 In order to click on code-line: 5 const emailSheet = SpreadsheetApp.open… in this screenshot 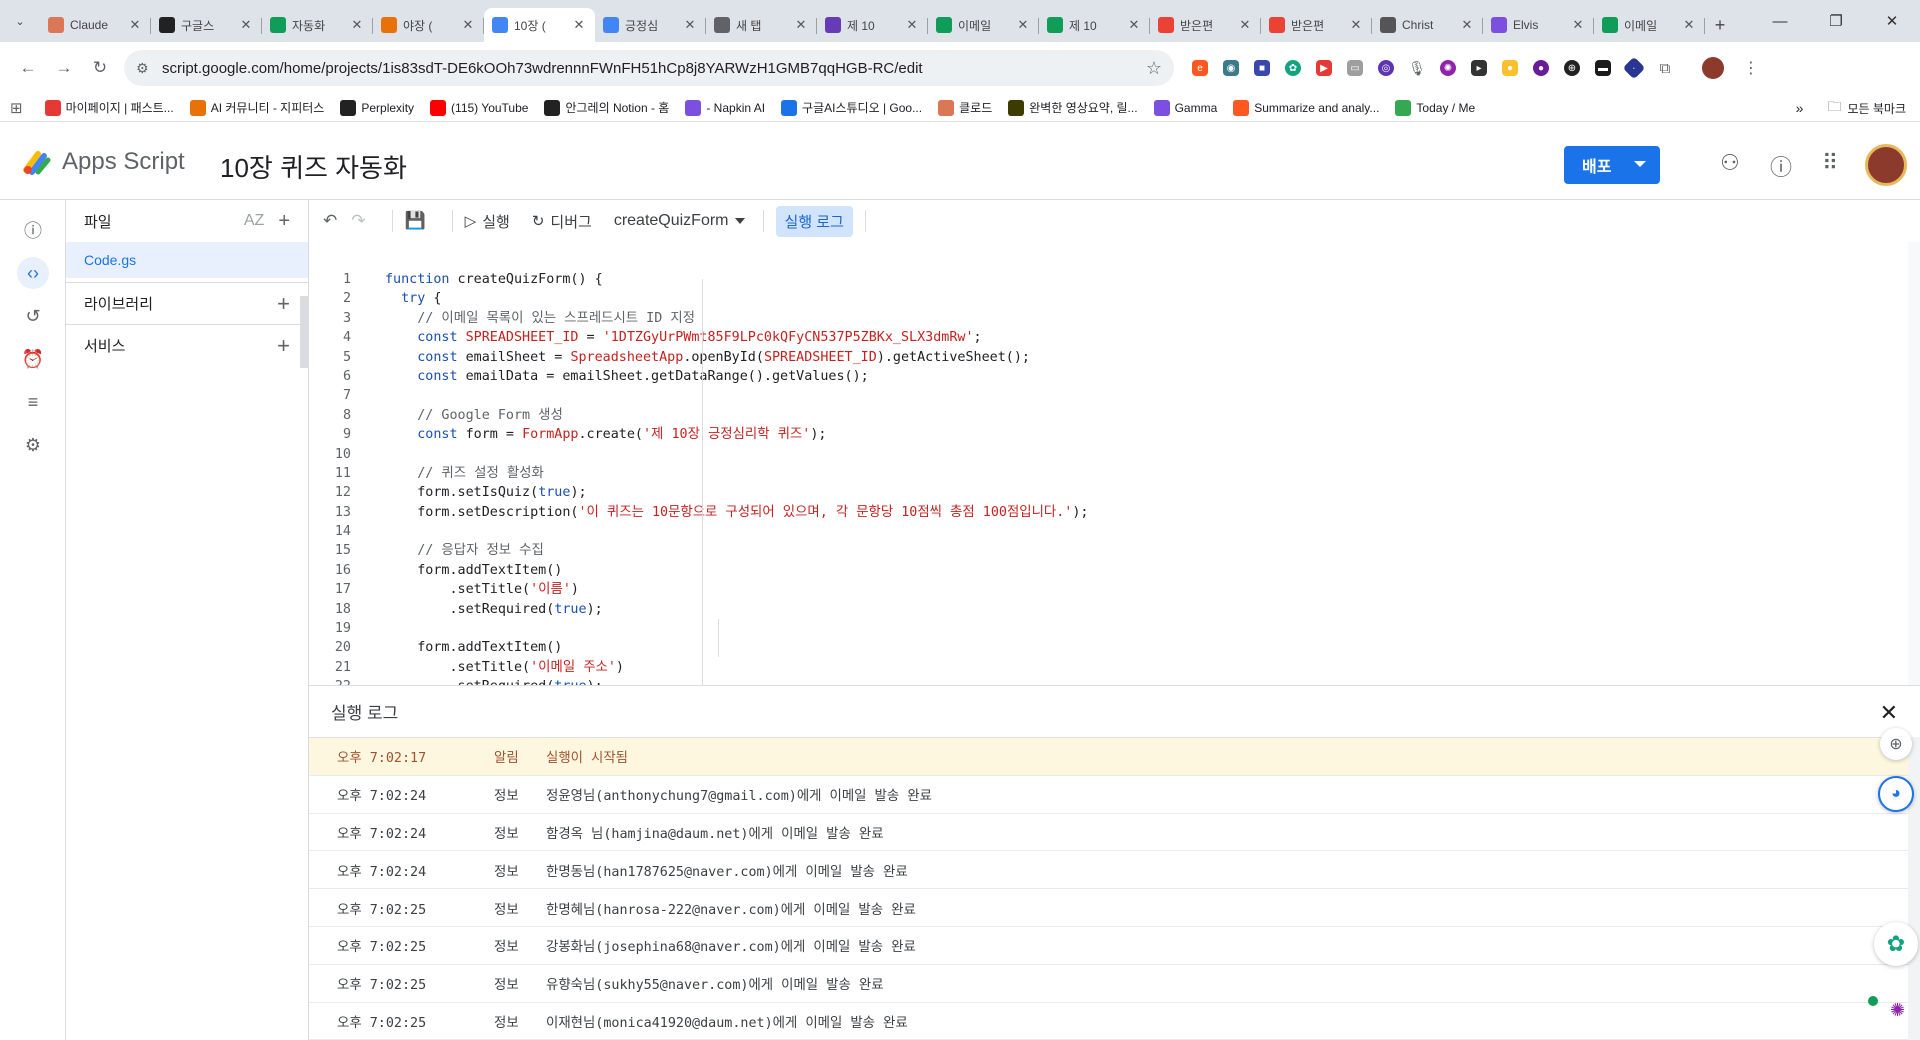, I will do `click(1109, 357)`.